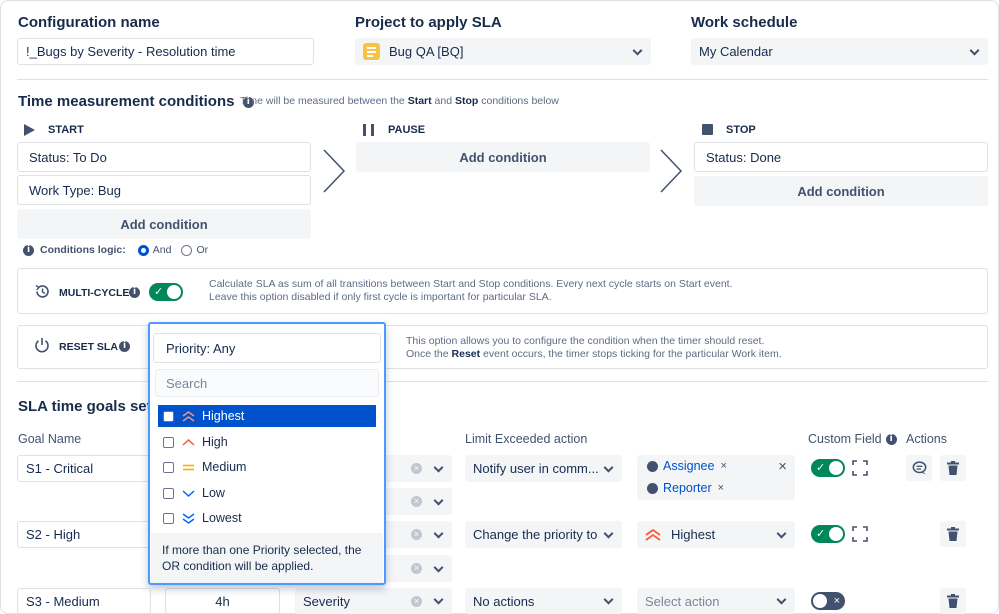  I want to click on option-label: Low, so click(213, 493).